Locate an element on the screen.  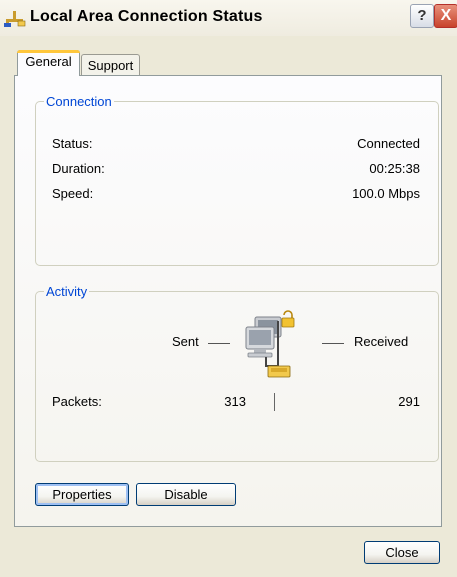
connection-legend: Connection is located at coordinates (79, 101).